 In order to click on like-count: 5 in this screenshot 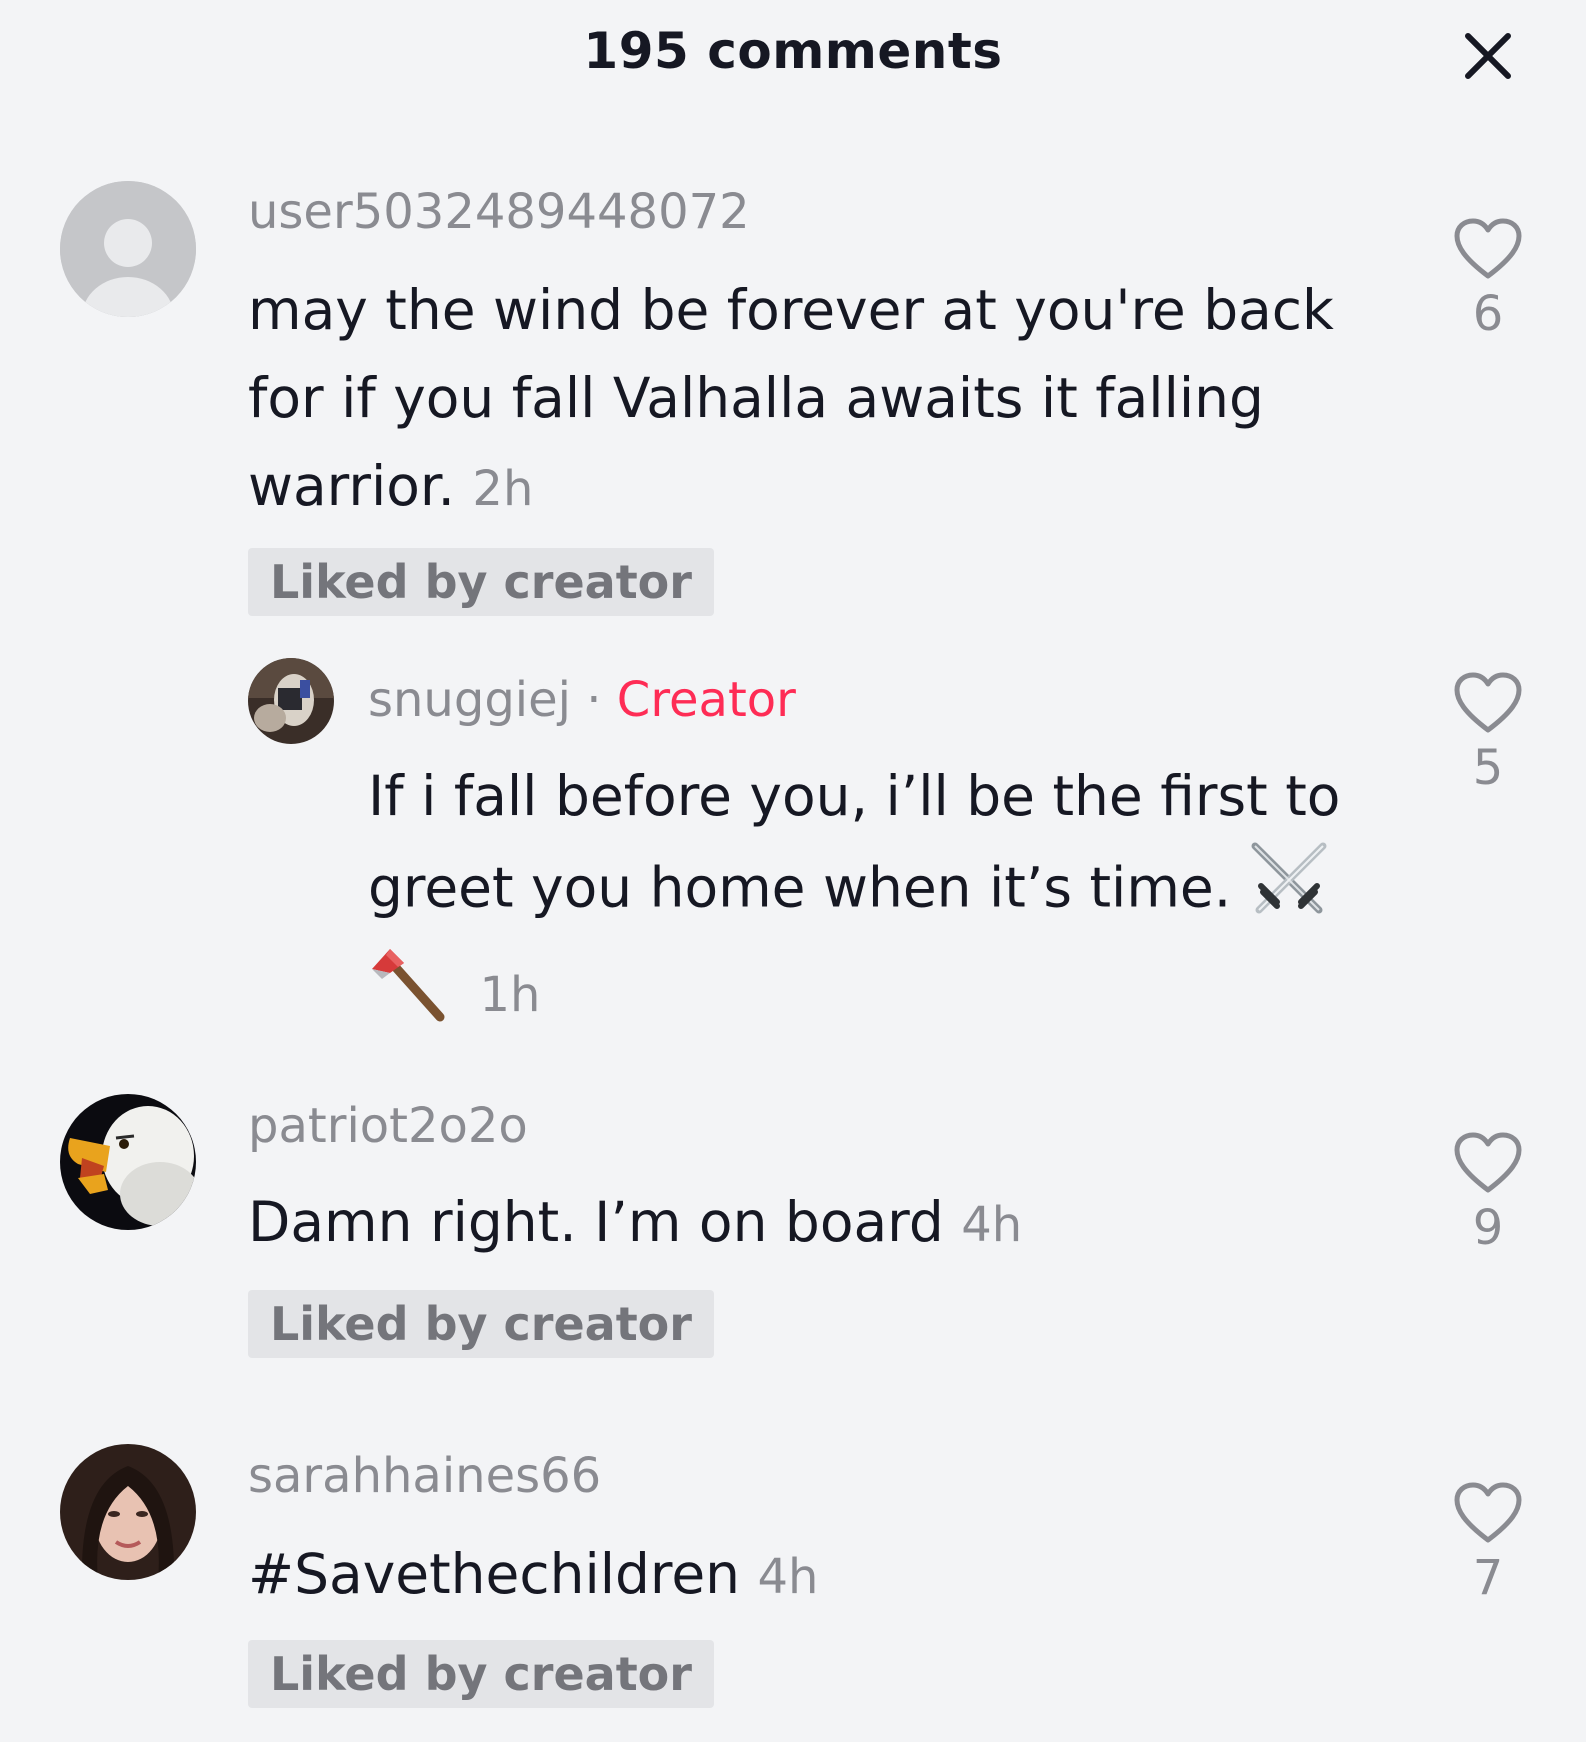, I will do `click(1488, 768)`.